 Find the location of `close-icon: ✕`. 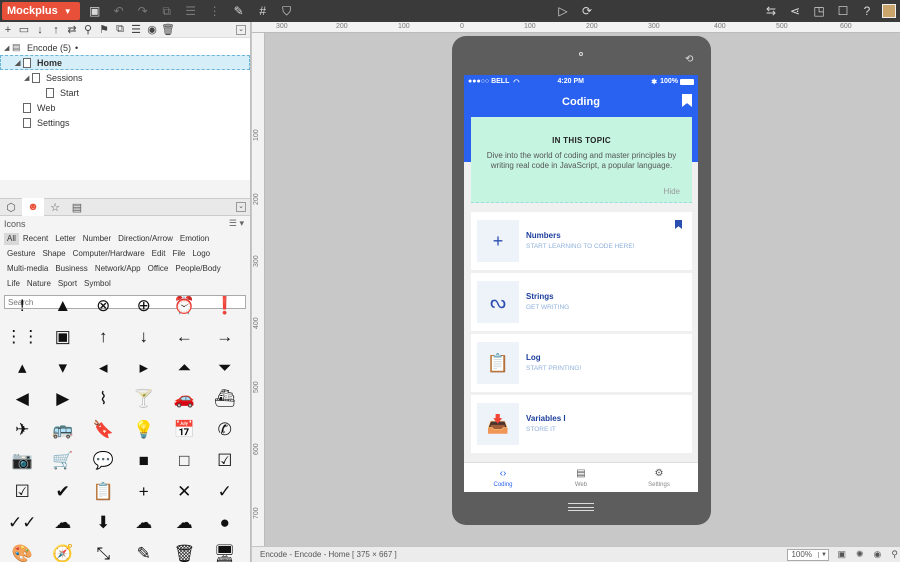

close-icon: ✕ is located at coordinates (184, 491).